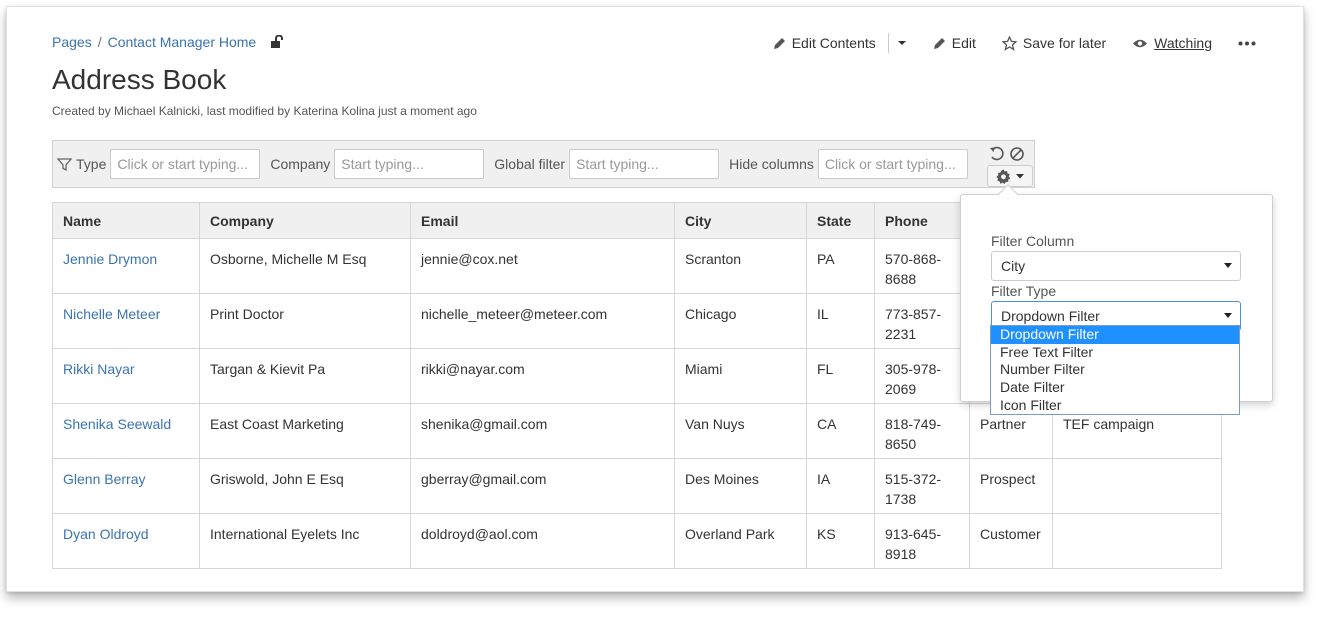 The width and height of the screenshot is (1318, 623). I want to click on edit-button: Edit, so click(954, 43).